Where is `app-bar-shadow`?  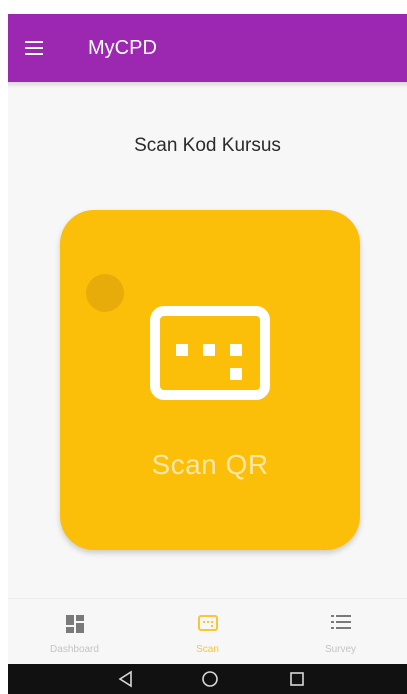
app-bar-shadow is located at coordinates (207, 85).